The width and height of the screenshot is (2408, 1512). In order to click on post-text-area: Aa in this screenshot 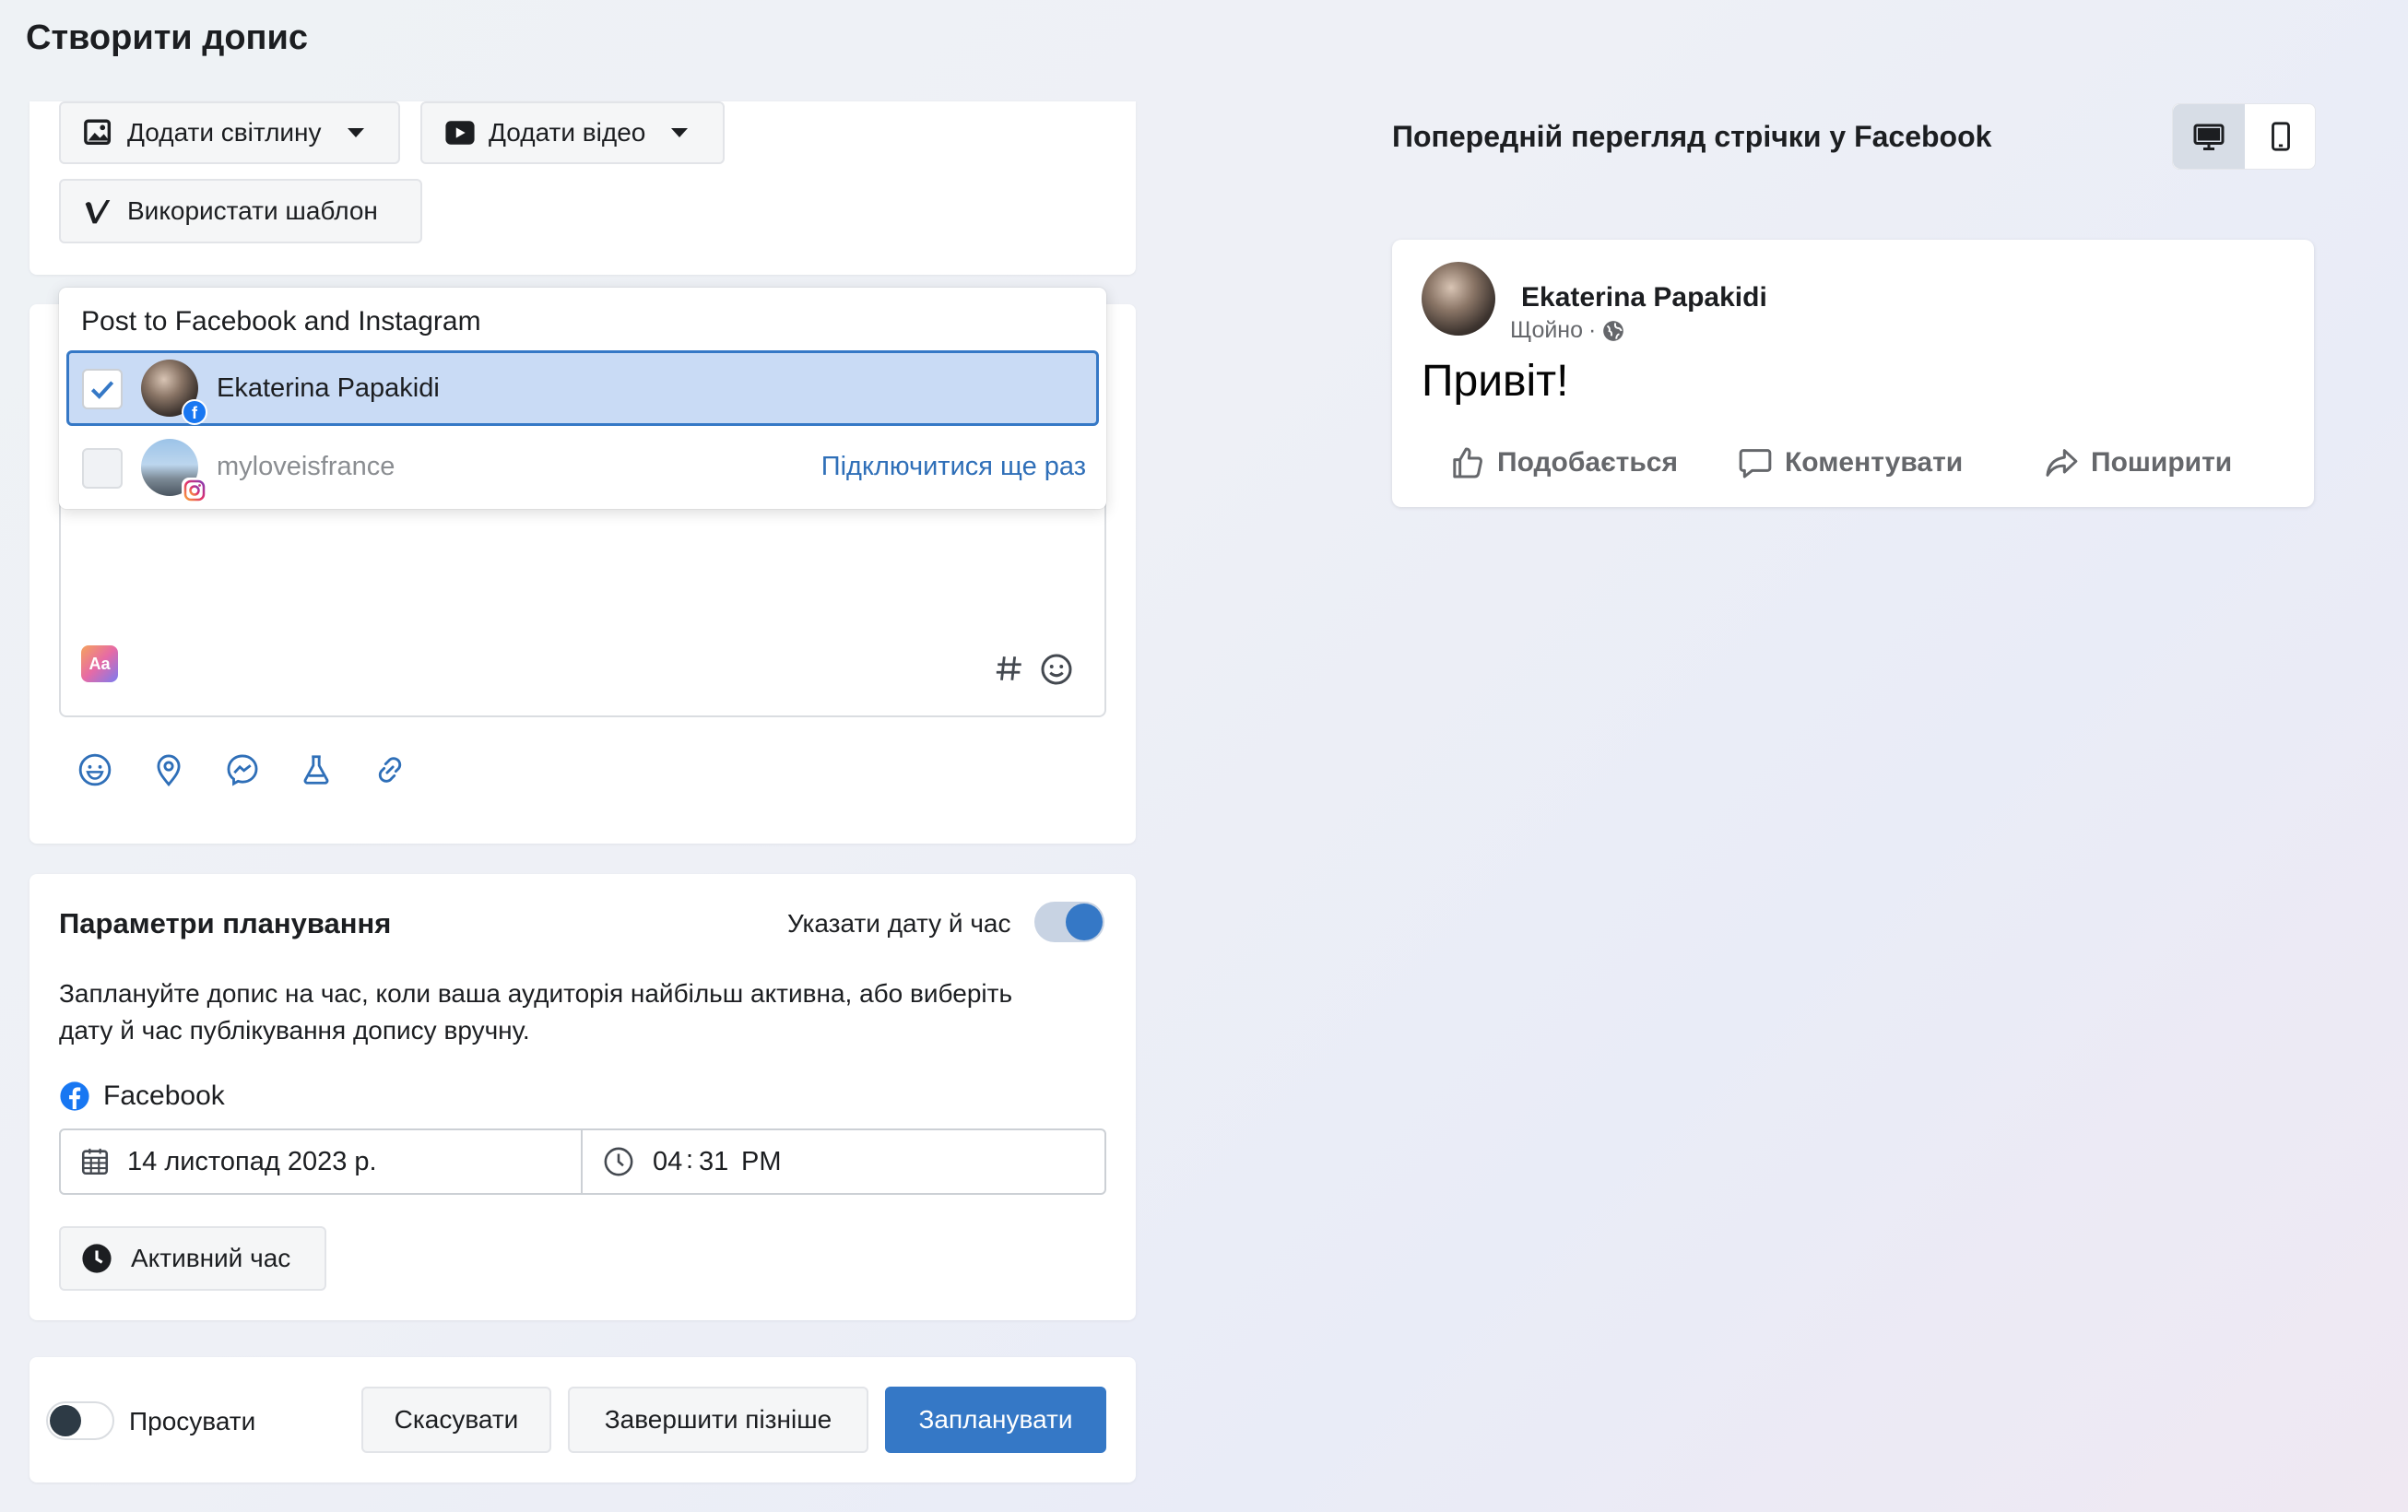, I will do `click(582, 605)`.